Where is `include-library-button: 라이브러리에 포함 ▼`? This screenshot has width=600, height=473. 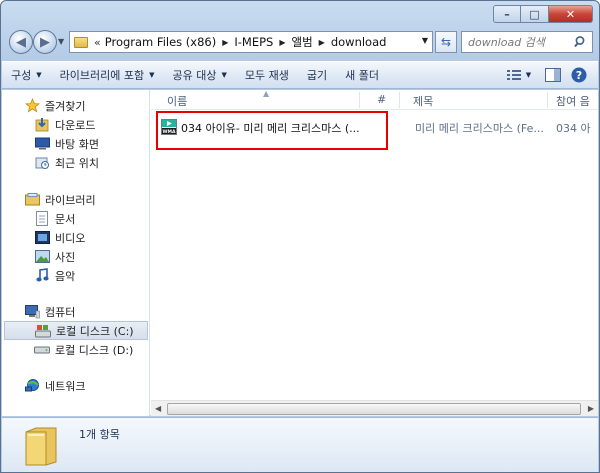
include-library-button: 라이브러리에 포함 ▼ is located at coordinates (107, 75).